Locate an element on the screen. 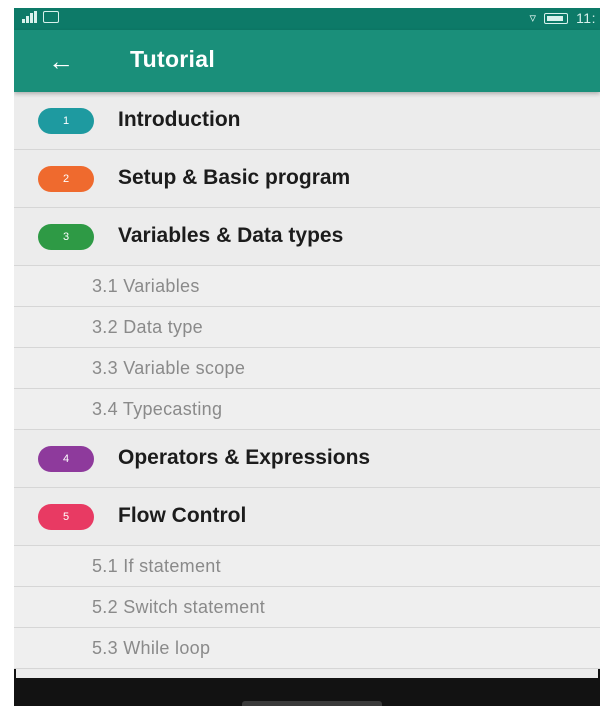 Image resolution: width=611 pixels, height=710 pixels. chapter-item: 2 Setup & Basic program is located at coordinates (307, 179).